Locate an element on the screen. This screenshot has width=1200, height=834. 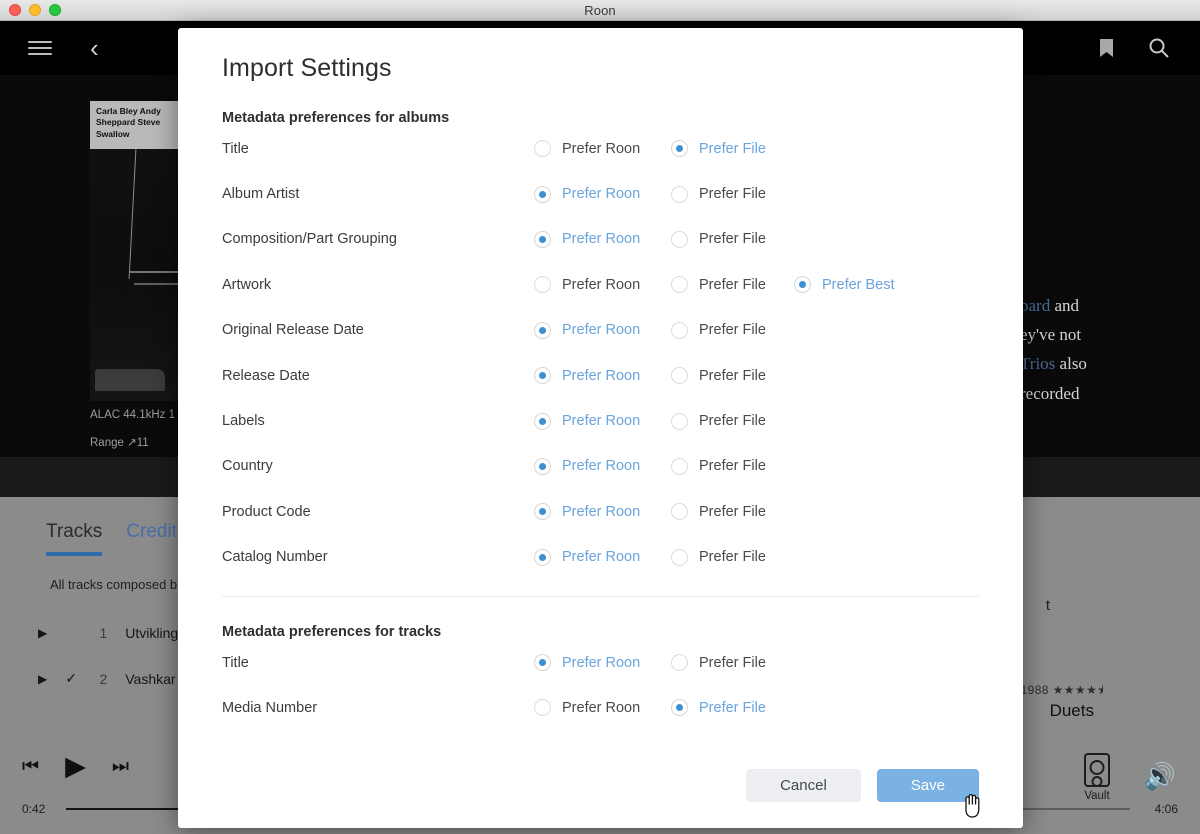
preference-label: Album Artist is located at coordinates (261, 194).